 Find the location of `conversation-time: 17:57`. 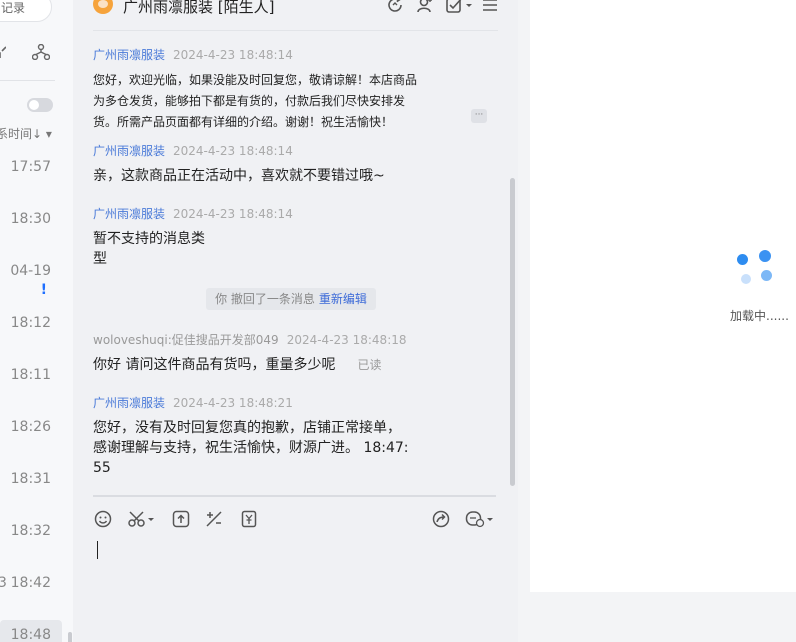

conversation-time: 17:57 is located at coordinates (31, 167).